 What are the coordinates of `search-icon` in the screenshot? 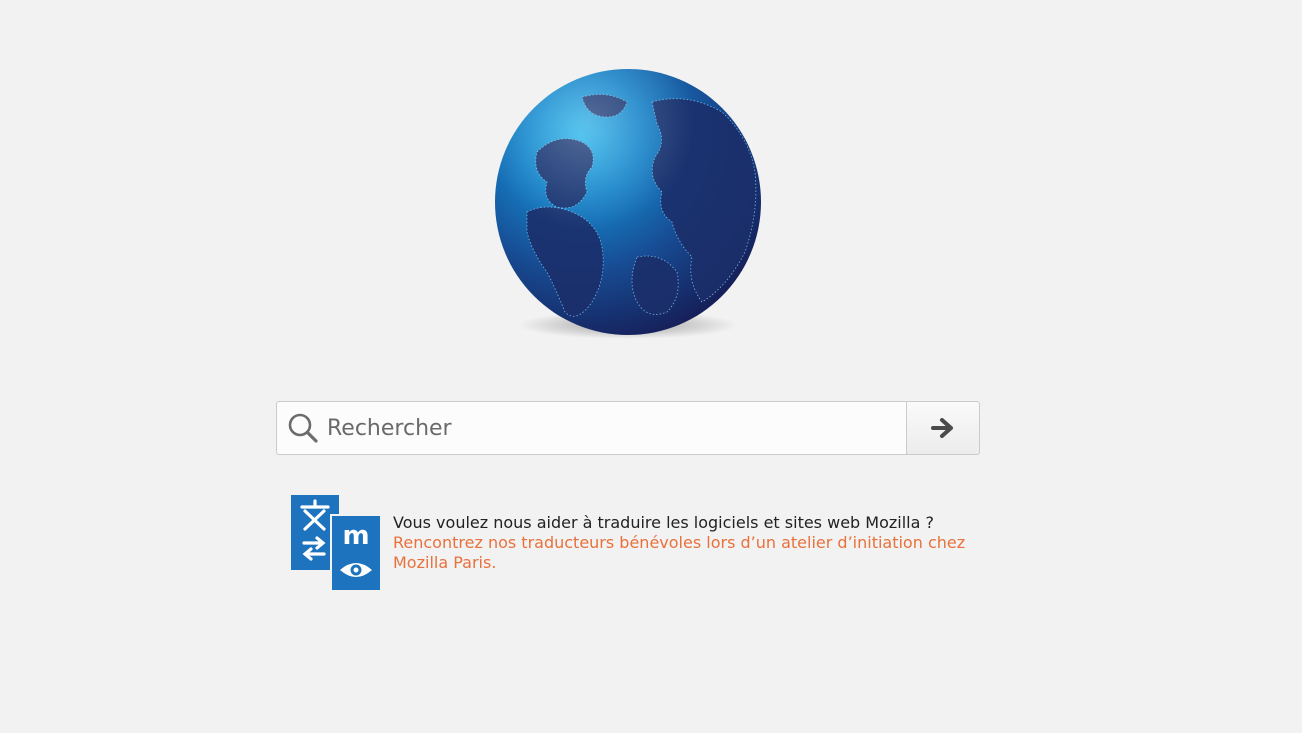 It's located at (303, 428).